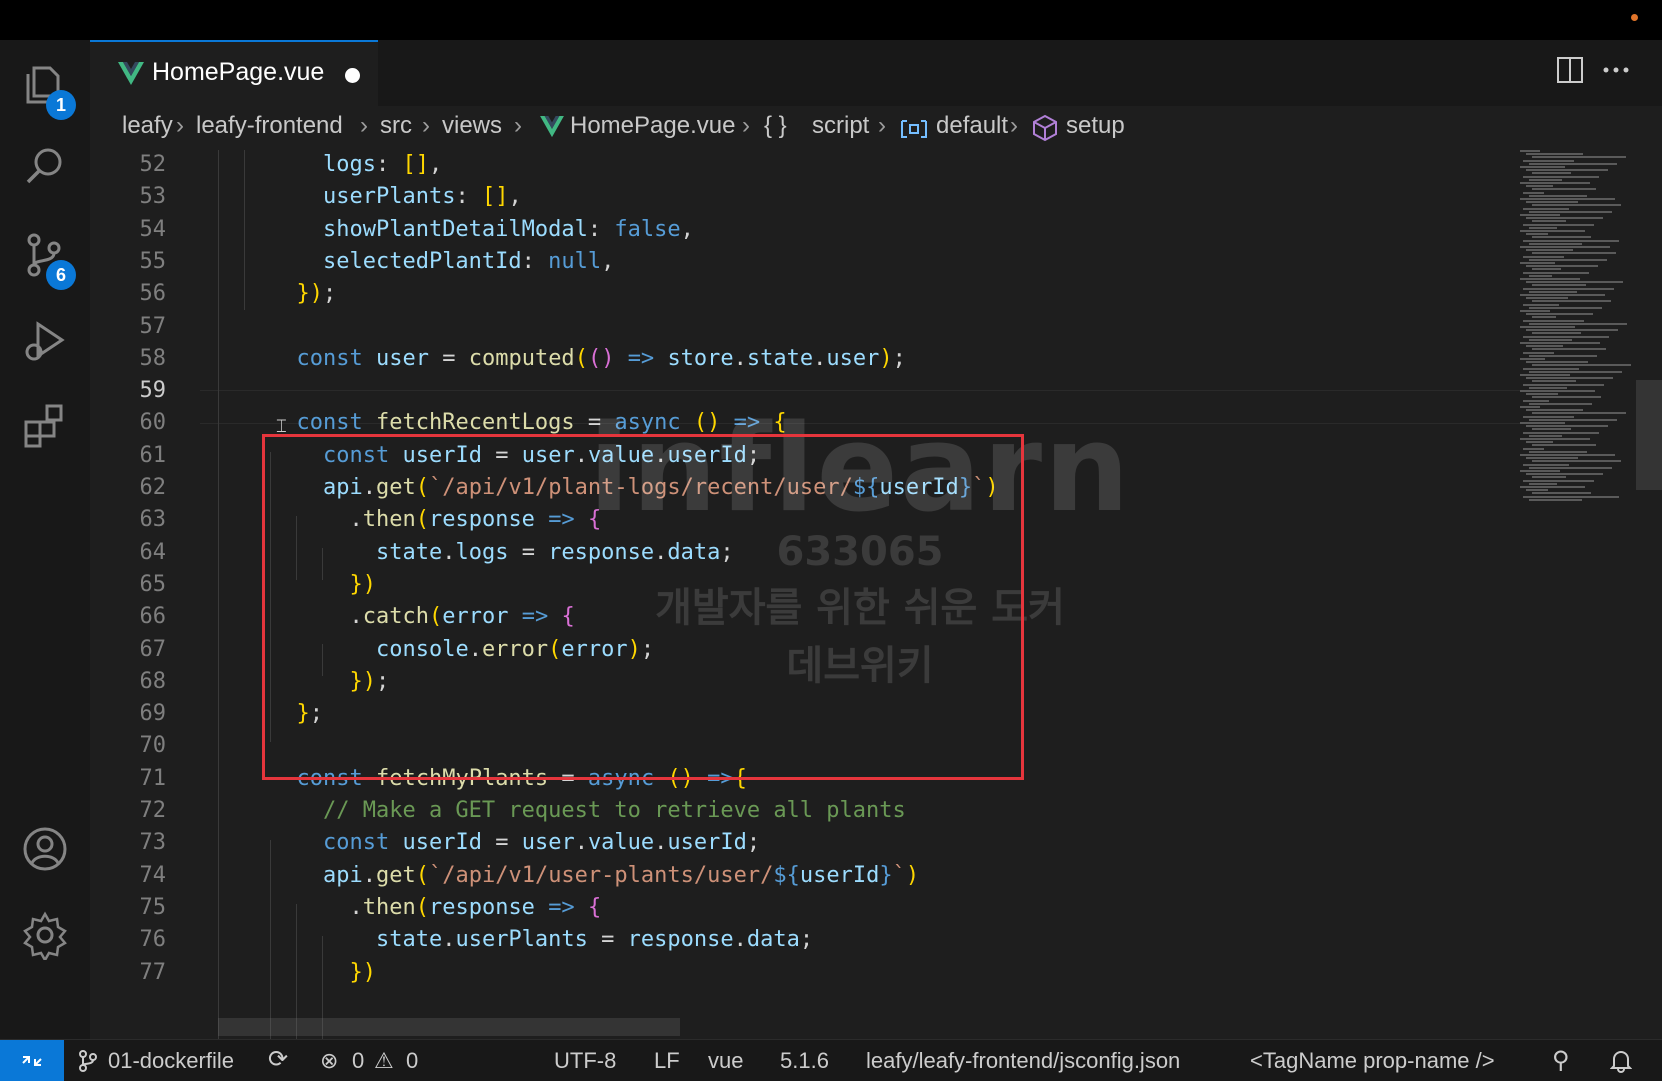 The image size is (1662, 1081). What do you see at coordinates (472, 126) in the screenshot?
I see `breadcrumb-item-views: views` at bounding box center [472, 126].